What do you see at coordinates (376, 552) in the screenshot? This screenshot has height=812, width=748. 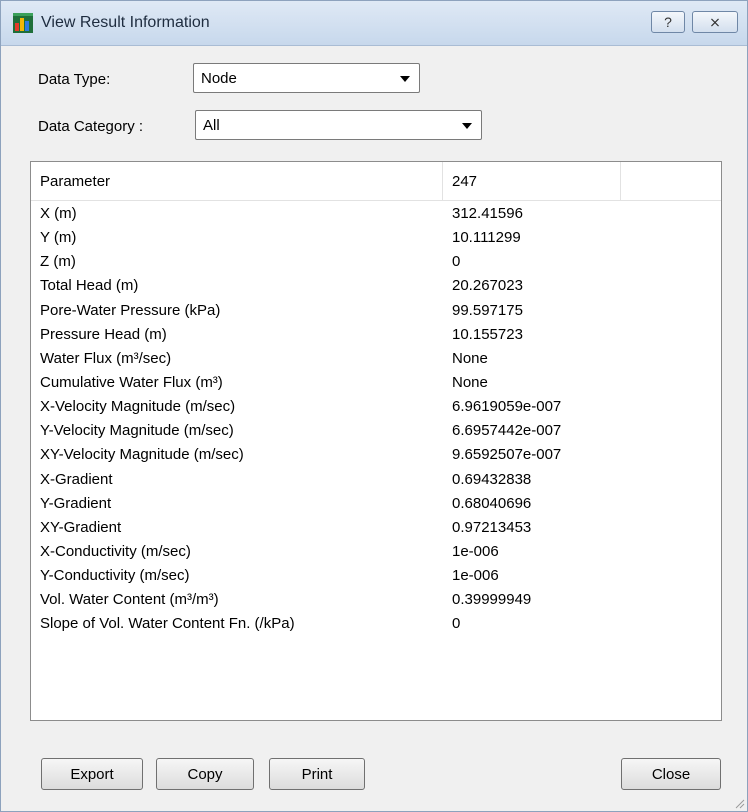 I see `table-row: X-Conductivity (m/sec) 1e-006` at bounding box center [376, 552].